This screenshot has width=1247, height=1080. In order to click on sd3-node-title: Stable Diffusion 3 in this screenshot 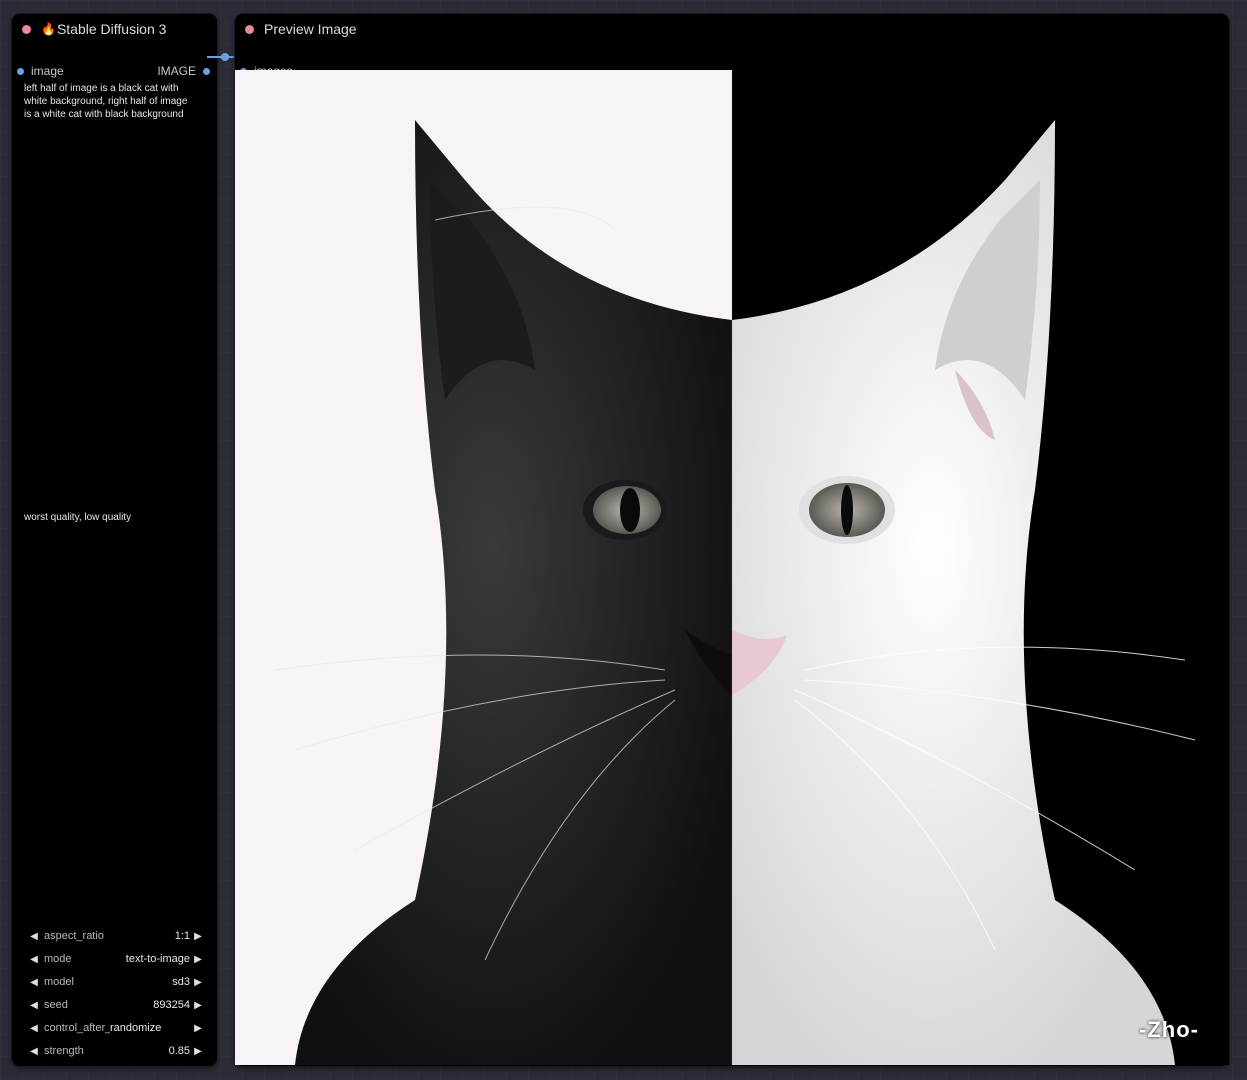, I will do `click(111, 29)`.